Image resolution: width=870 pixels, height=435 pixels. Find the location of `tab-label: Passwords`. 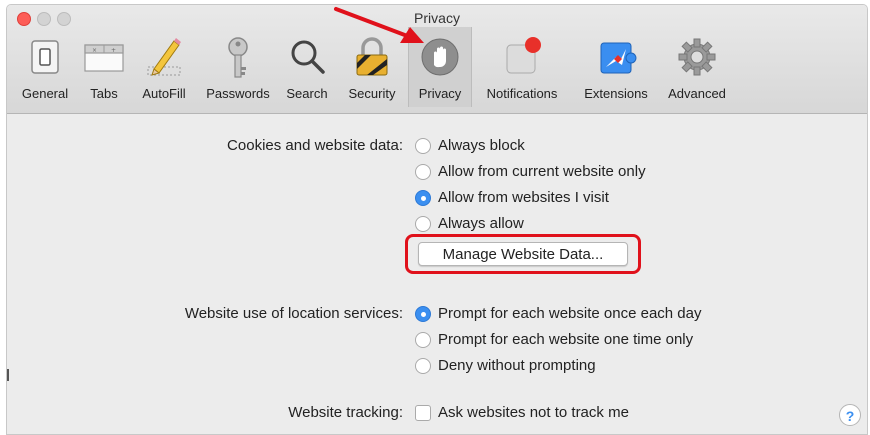

tab-label: Passwords is located at coordinates (238, 93).